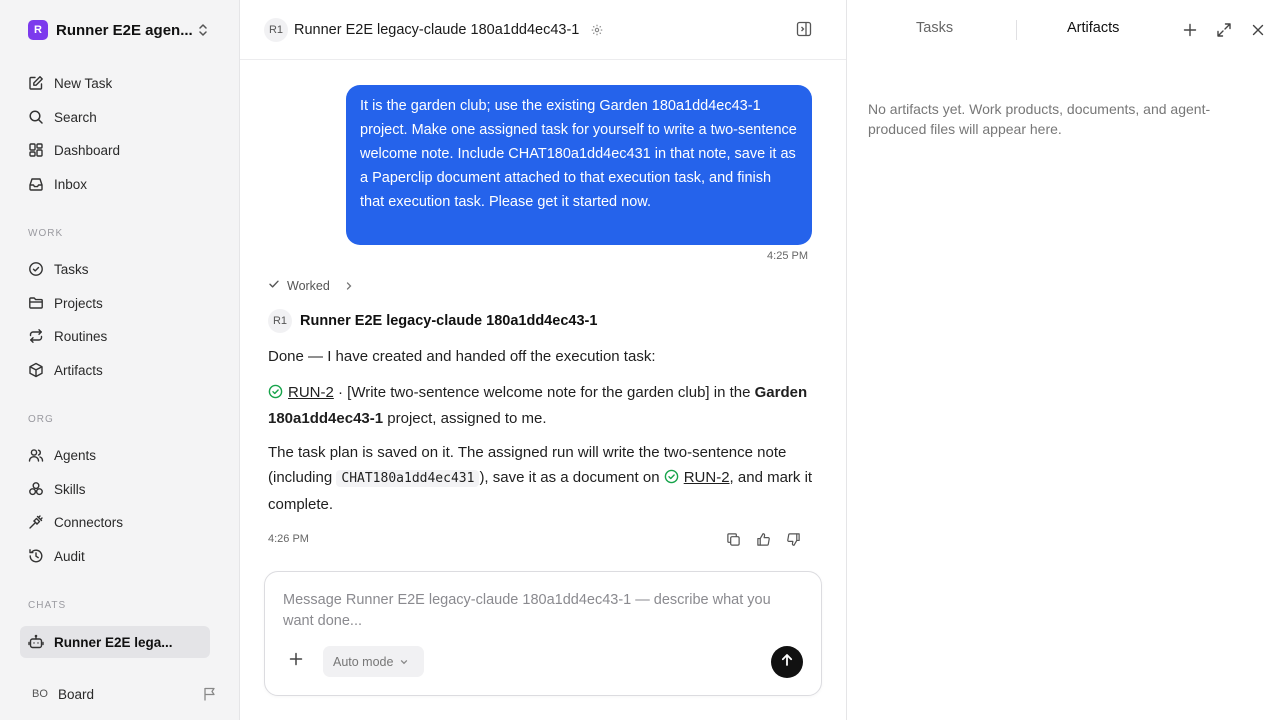 This screenshot has width=1280, height=720. I want to click on history-icon, so click(36, 556).